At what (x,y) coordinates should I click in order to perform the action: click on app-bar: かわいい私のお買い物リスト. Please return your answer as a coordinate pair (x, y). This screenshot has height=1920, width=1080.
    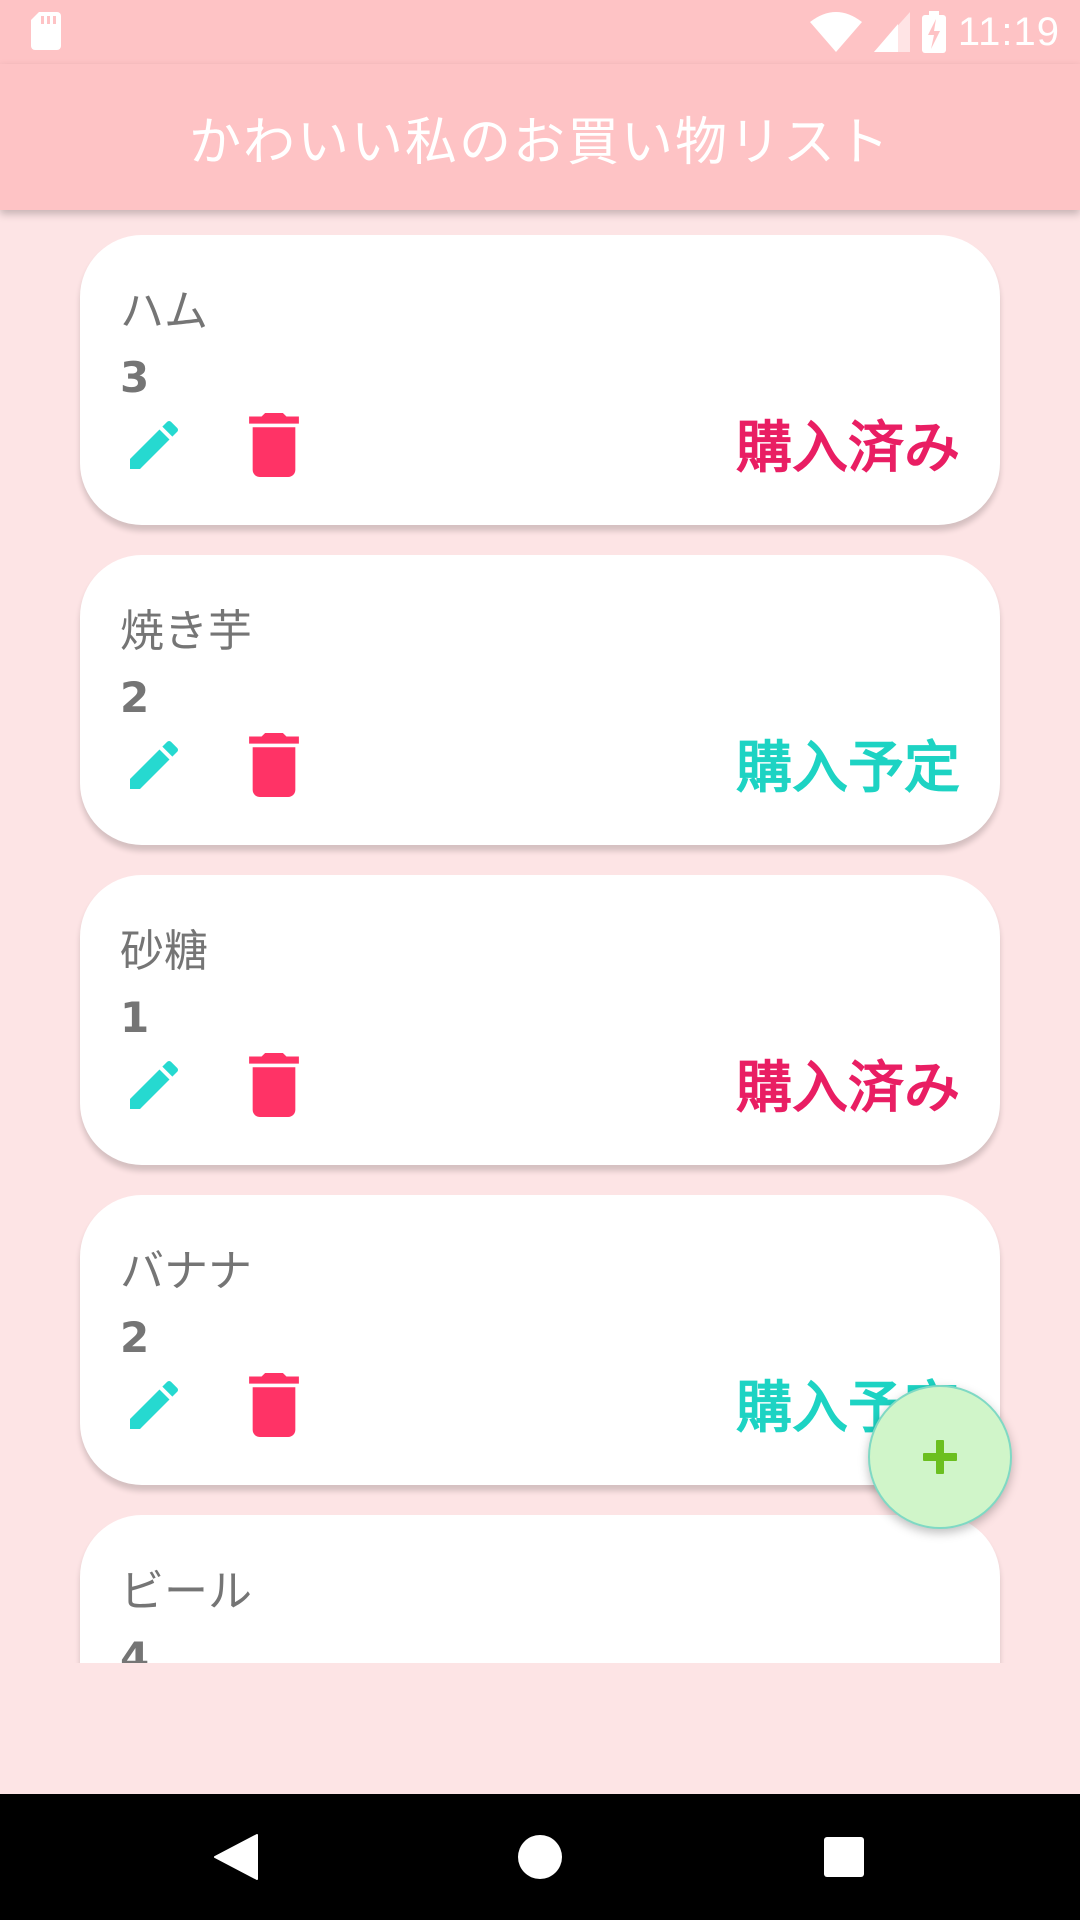
    Looking at the image, I should click on (540, 137).